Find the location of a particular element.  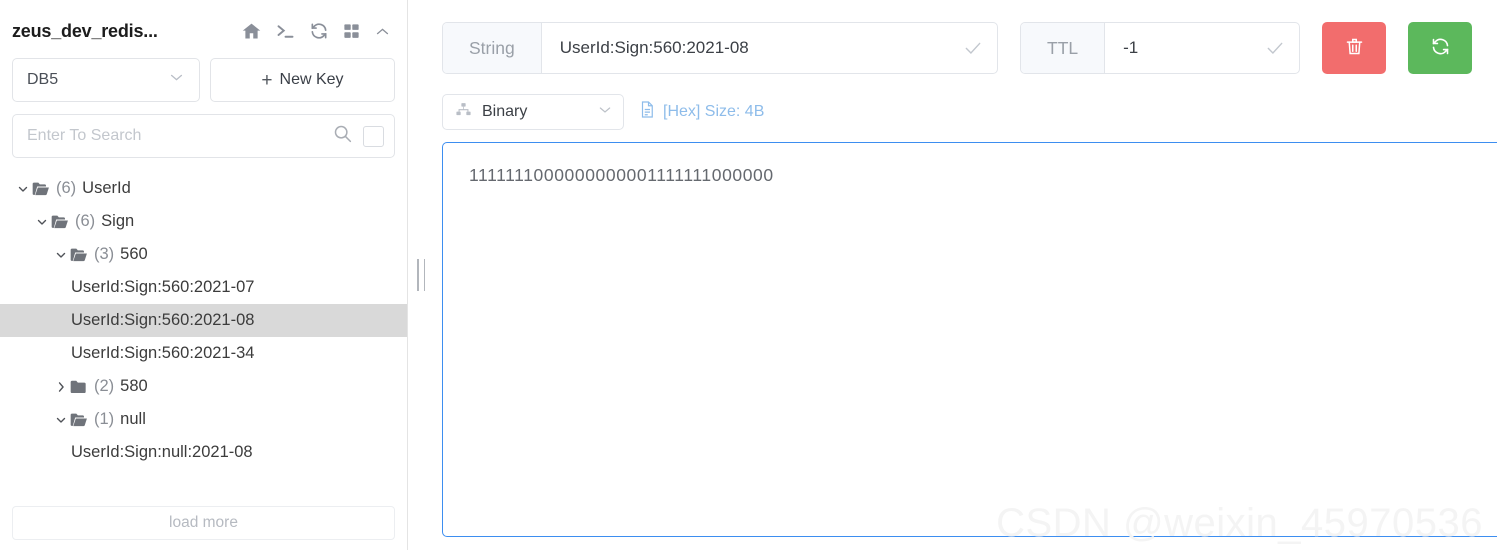

tree-key-row: UserId:Sign:null:2021-08 is located at coordinates (203, 452).